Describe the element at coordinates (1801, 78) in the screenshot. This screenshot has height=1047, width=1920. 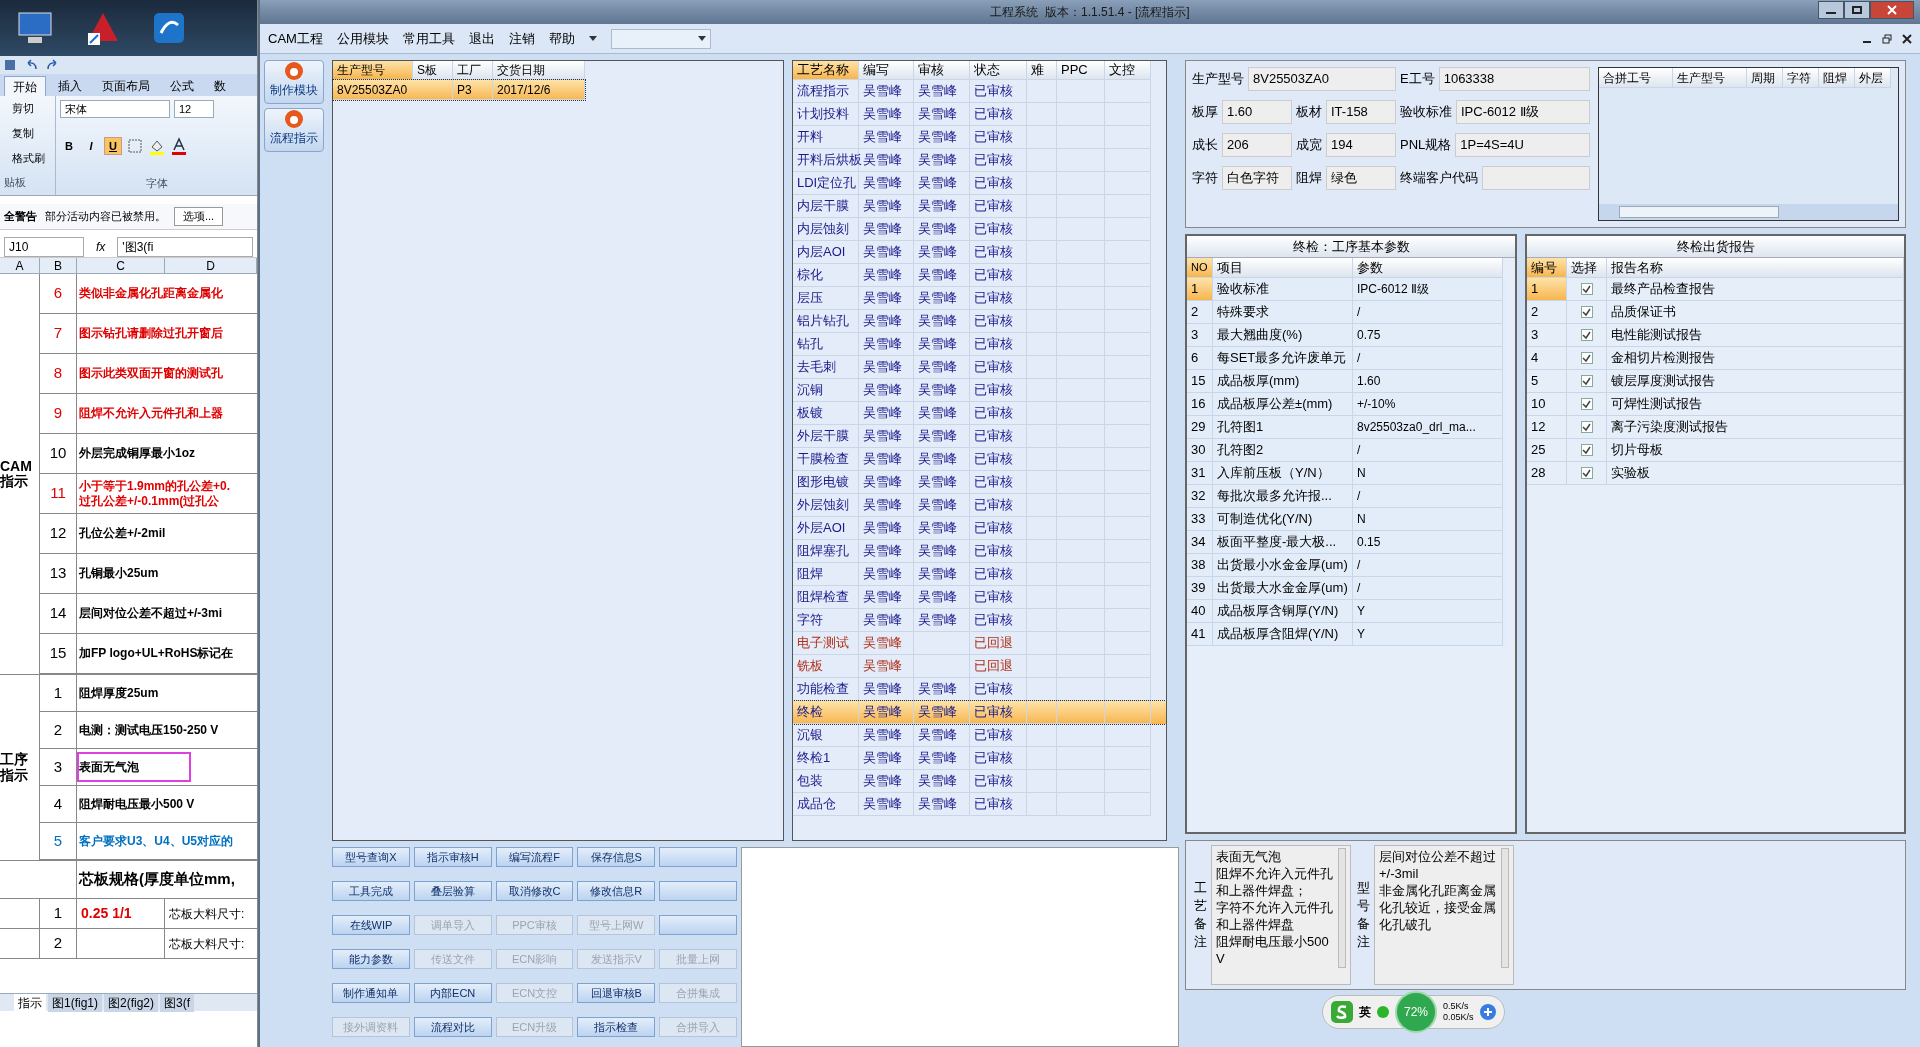
I see `column-header: 字符` at that location.